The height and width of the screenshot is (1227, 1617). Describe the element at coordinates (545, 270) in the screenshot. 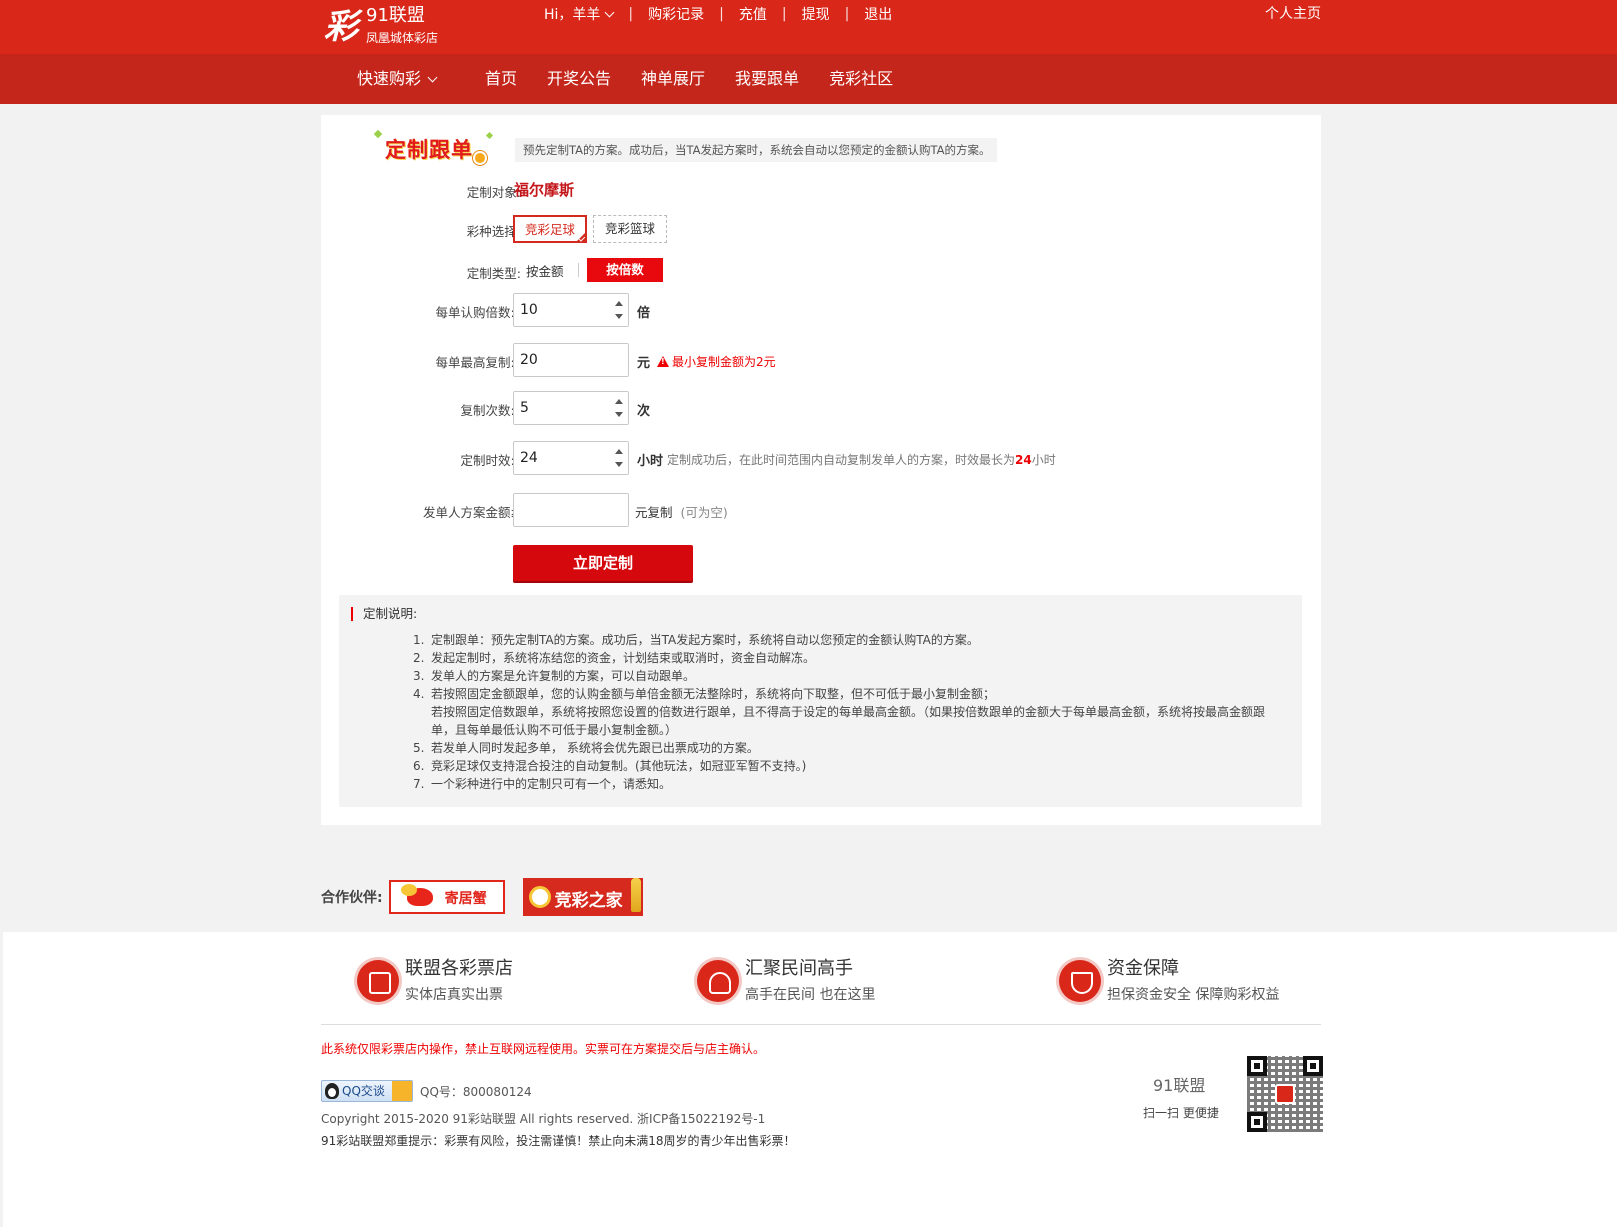

I see `type-option-amount: 按金额` at that location.